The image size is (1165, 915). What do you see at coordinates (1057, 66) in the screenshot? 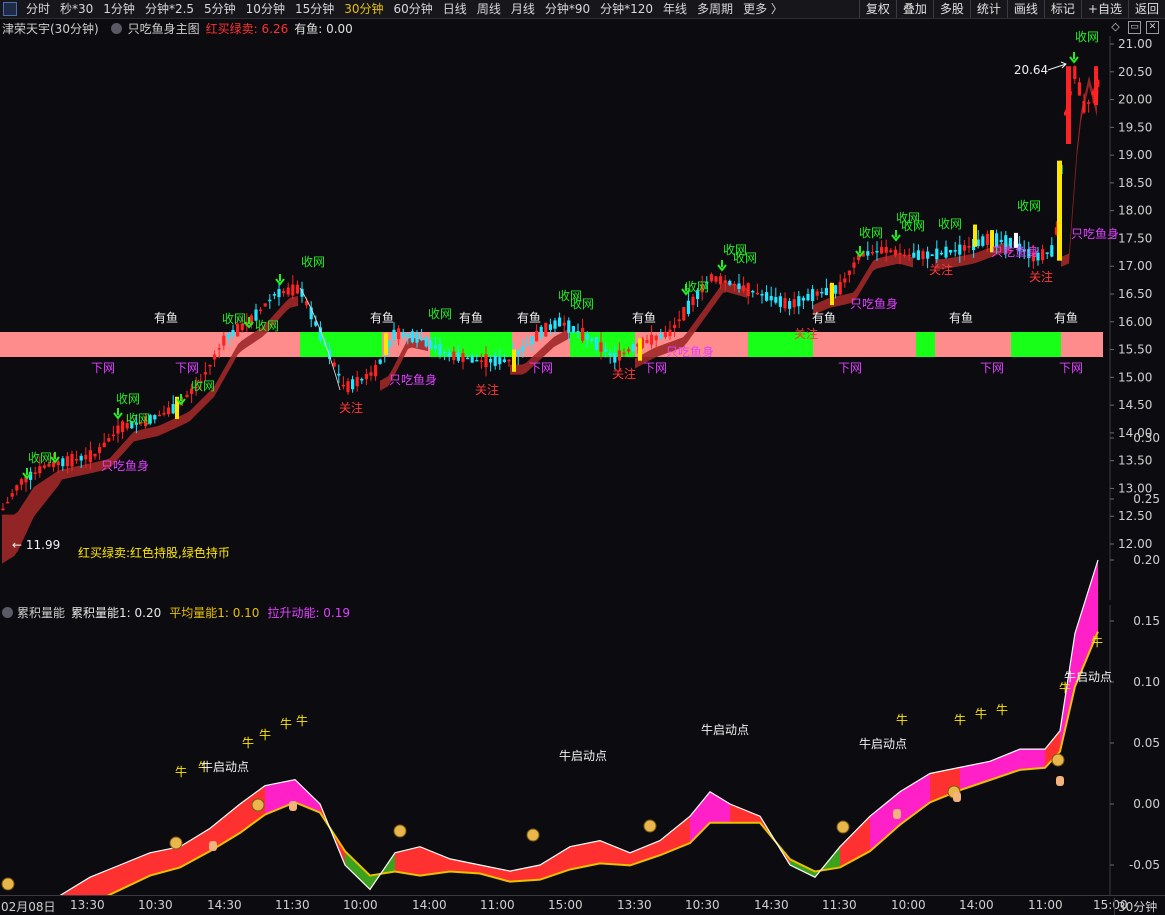
I see `high-price-arrow-icon` at bounding box center [1057, 66].